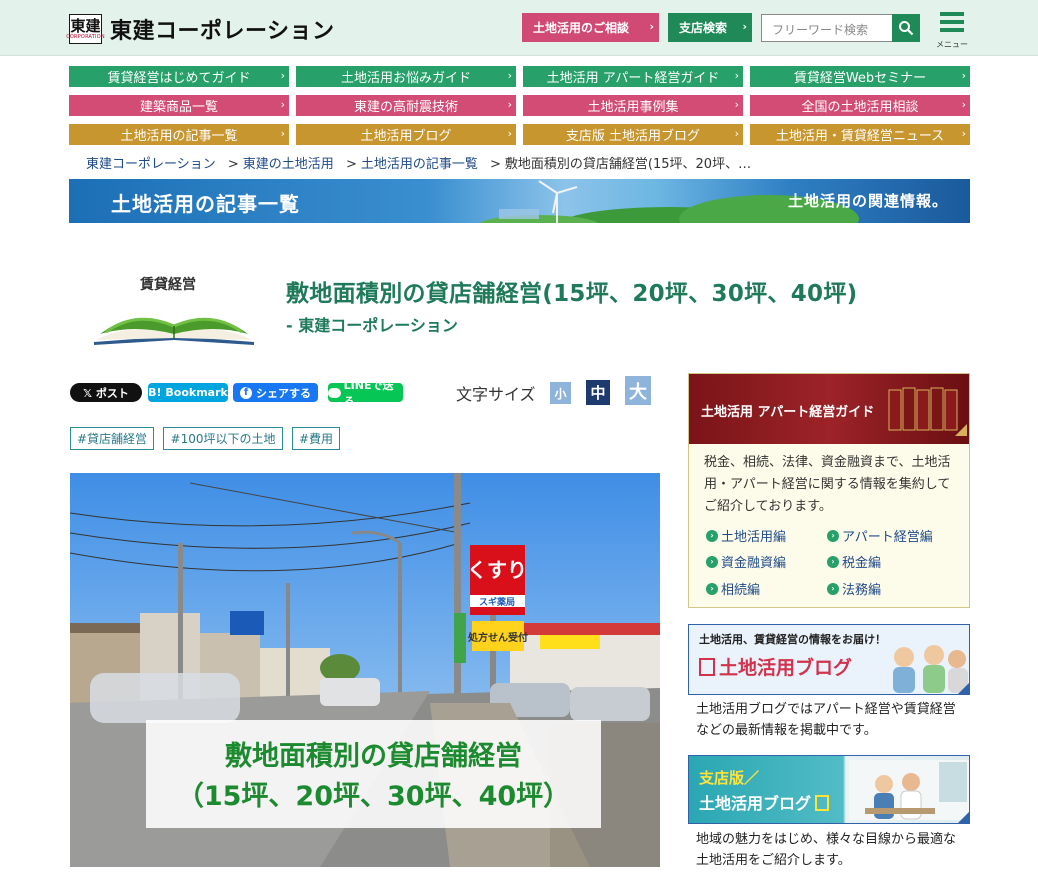 This screenshot has width=1038, height=880. I want to click on guide-link-apartment: › アパート経営編, so click(880, 535).